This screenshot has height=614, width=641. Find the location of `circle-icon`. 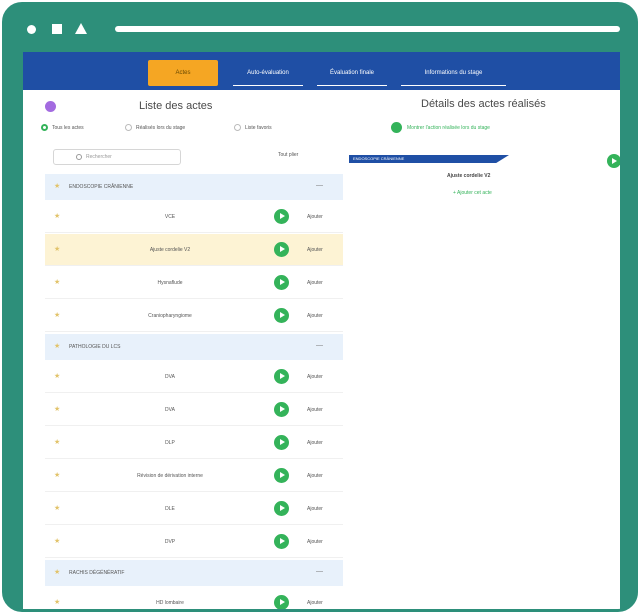

circle-icon is located at coordinates (31, 29).